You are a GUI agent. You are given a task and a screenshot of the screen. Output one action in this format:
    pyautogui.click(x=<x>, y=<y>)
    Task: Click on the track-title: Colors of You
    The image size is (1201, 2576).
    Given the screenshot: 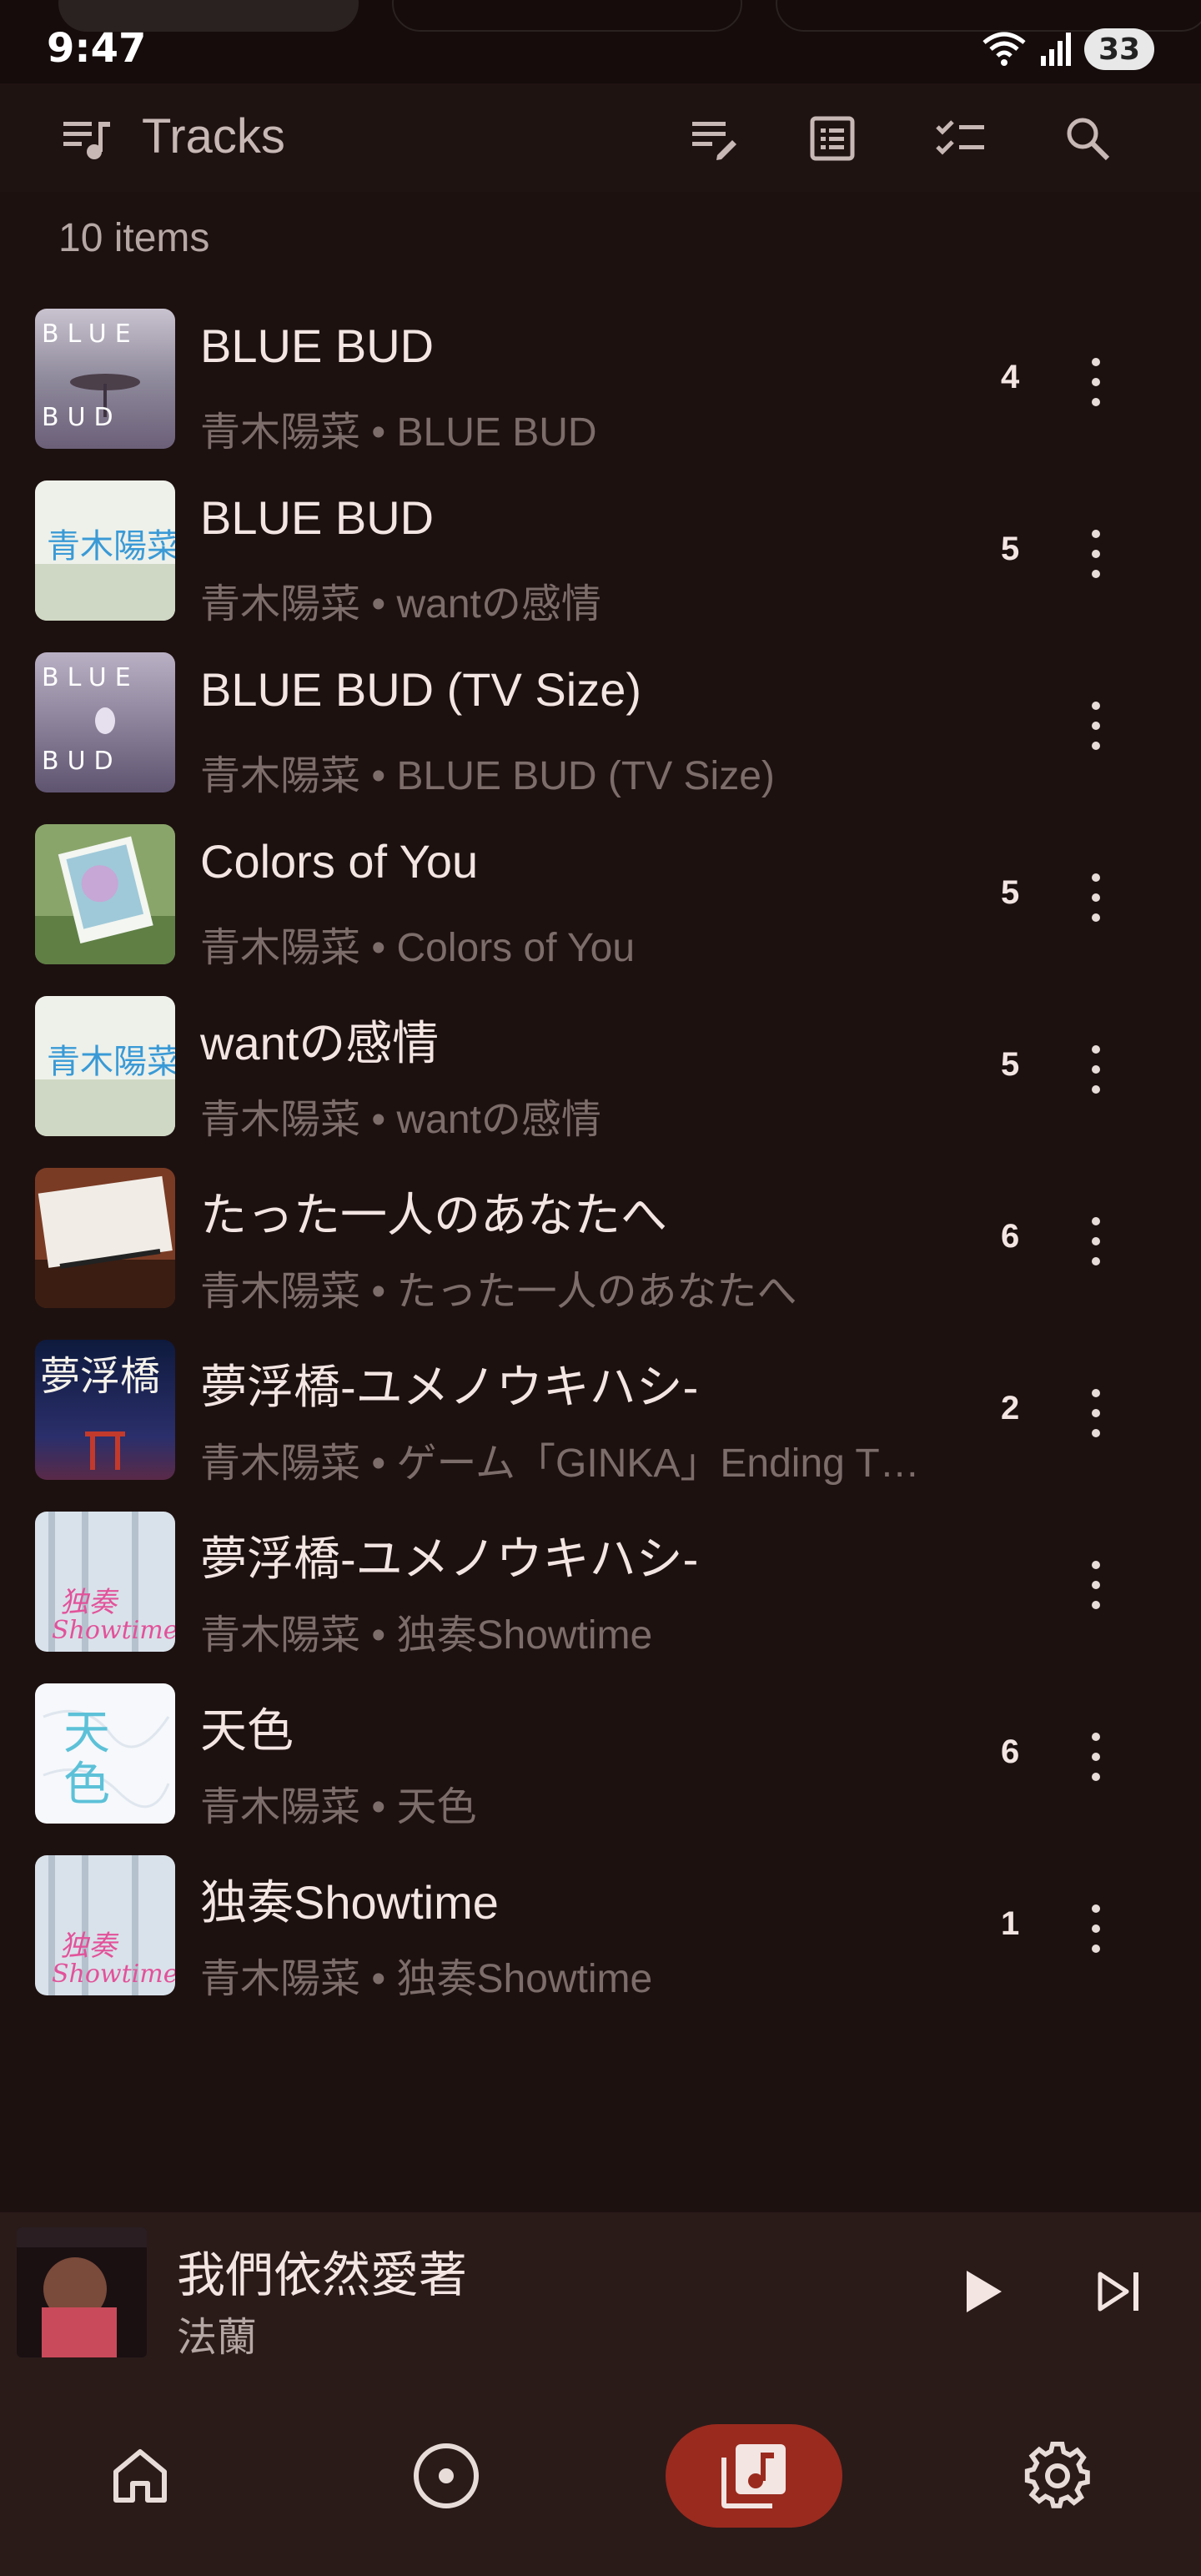 What is the action you would take?
    pyautogui.click(x=340, y=861)
    